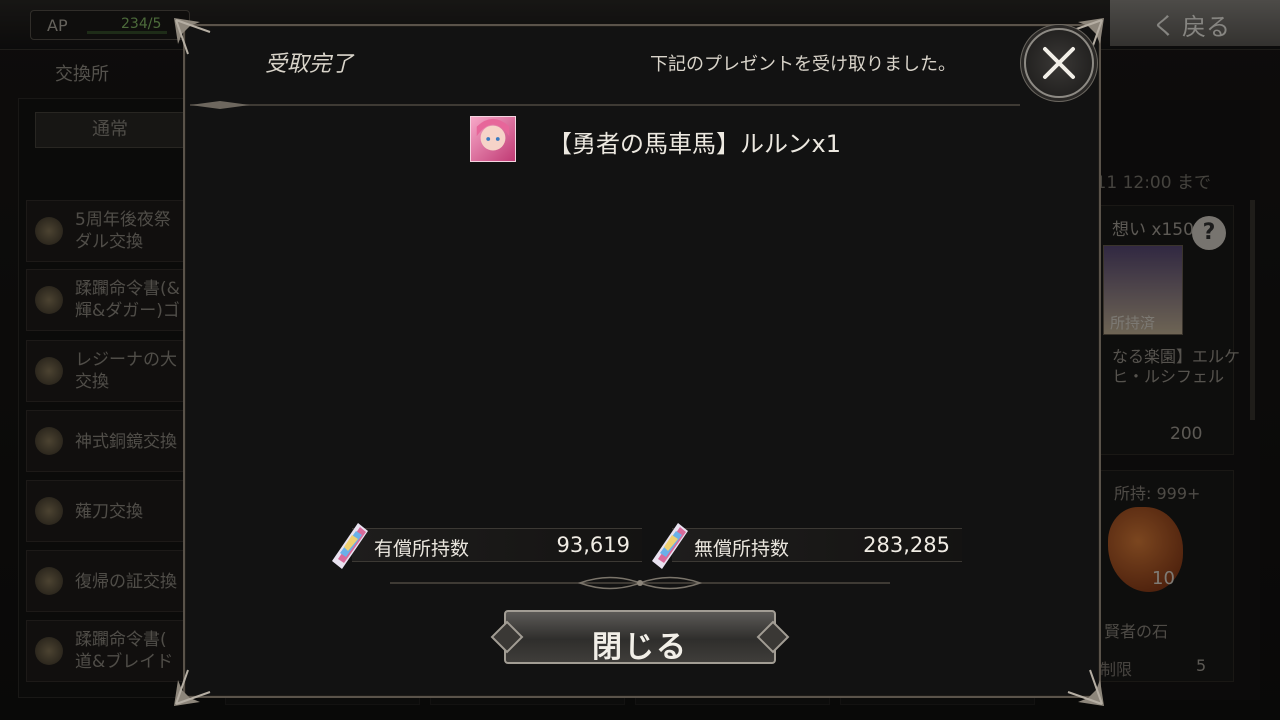 The height and width of the screenshot is (720, 1280). What do you see at coordinates (742, 549) in the screenshot?
I see `free-gem-label: 無償所持数` at bounding box center [742, 549].